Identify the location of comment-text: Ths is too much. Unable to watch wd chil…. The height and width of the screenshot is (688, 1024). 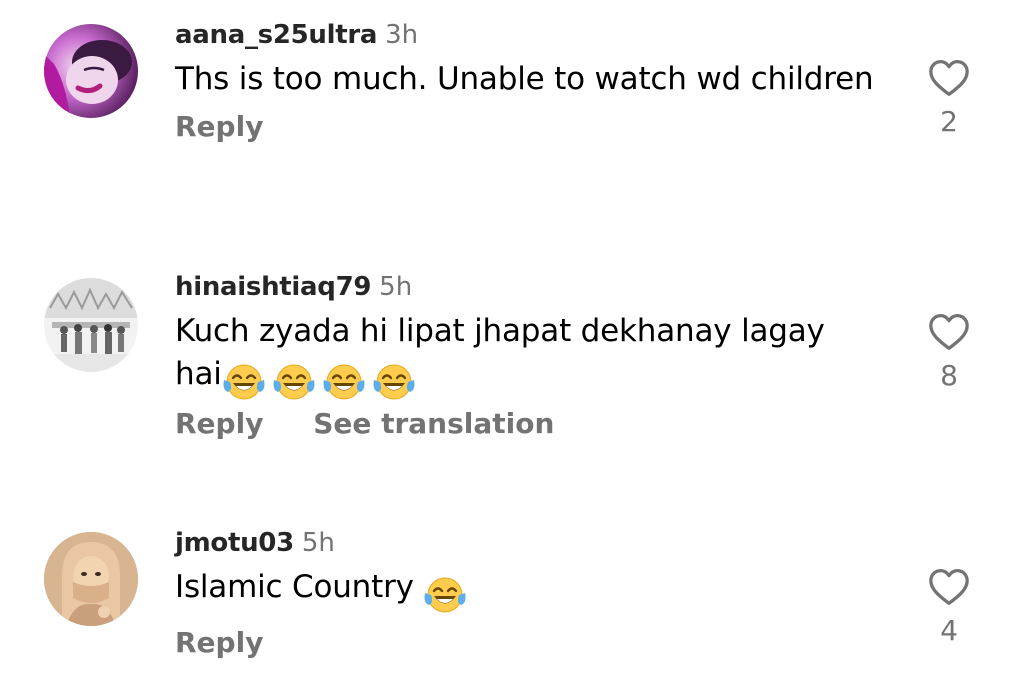
(525, 79).